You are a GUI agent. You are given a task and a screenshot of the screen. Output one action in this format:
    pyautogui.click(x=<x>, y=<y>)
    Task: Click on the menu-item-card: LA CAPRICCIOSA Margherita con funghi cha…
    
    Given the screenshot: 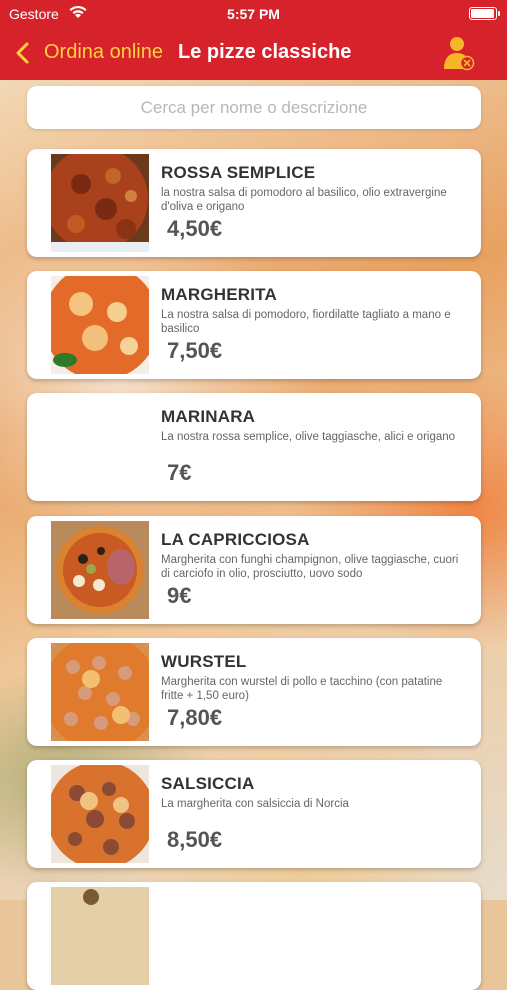 What is the action you would take?
    pyautogui.click(x=254, y=570)
    